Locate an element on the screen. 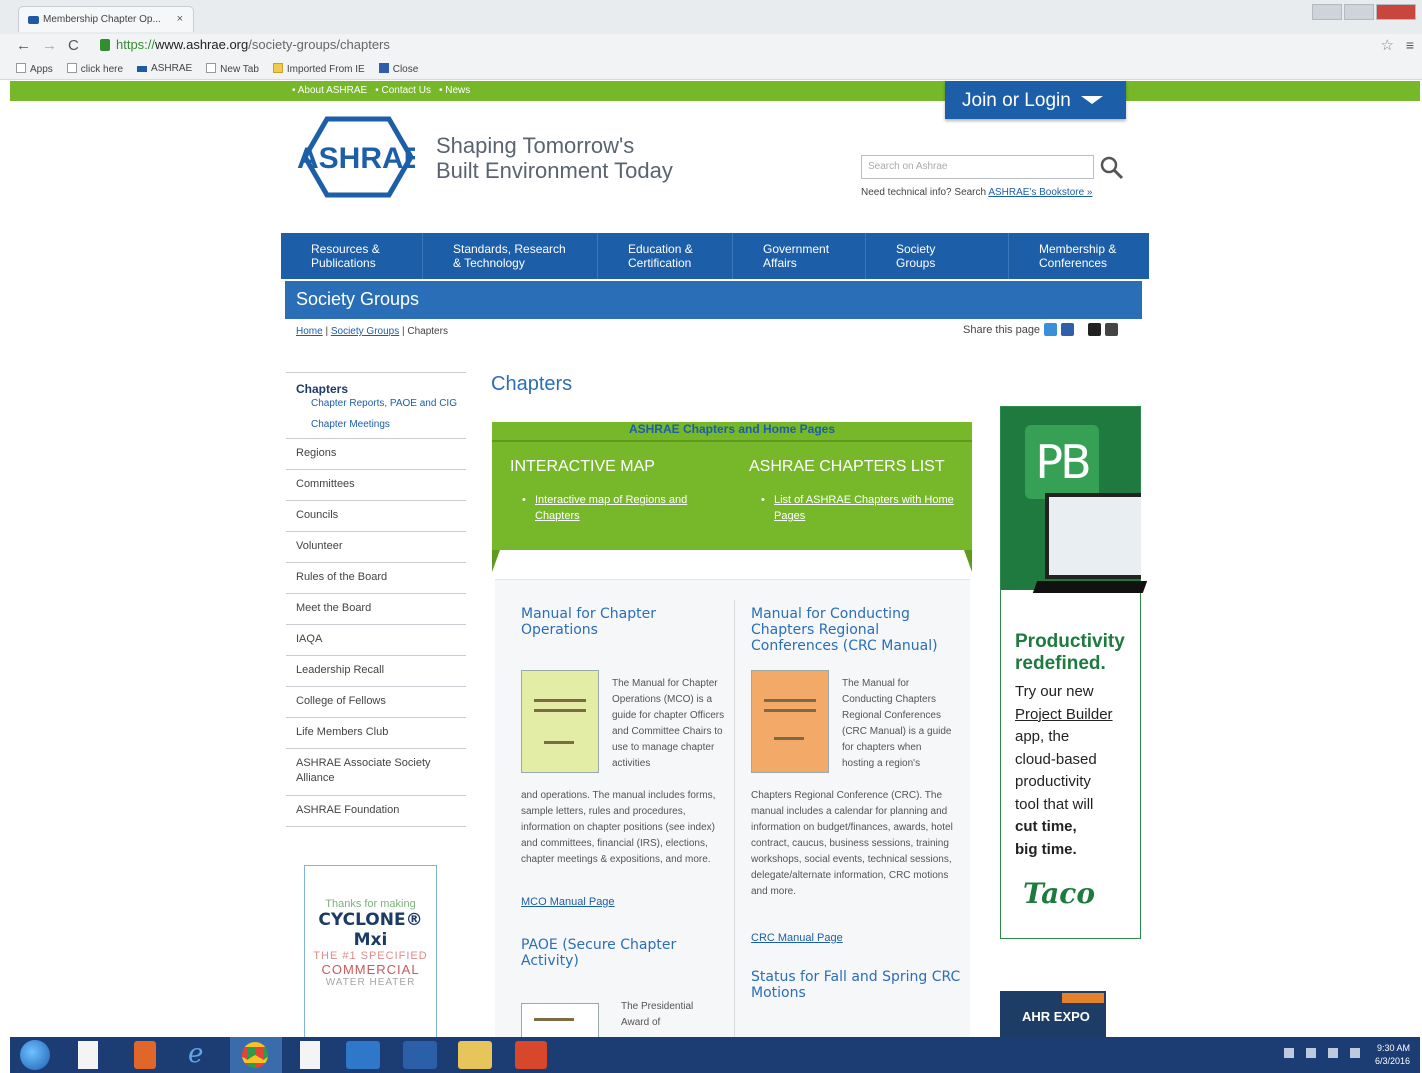  twitter-icon is located at coordinates (1051, 329).